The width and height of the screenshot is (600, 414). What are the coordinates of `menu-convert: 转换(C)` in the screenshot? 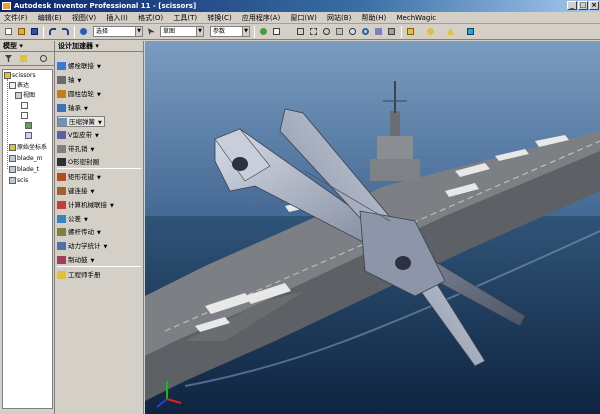 It's located at (219, 17).